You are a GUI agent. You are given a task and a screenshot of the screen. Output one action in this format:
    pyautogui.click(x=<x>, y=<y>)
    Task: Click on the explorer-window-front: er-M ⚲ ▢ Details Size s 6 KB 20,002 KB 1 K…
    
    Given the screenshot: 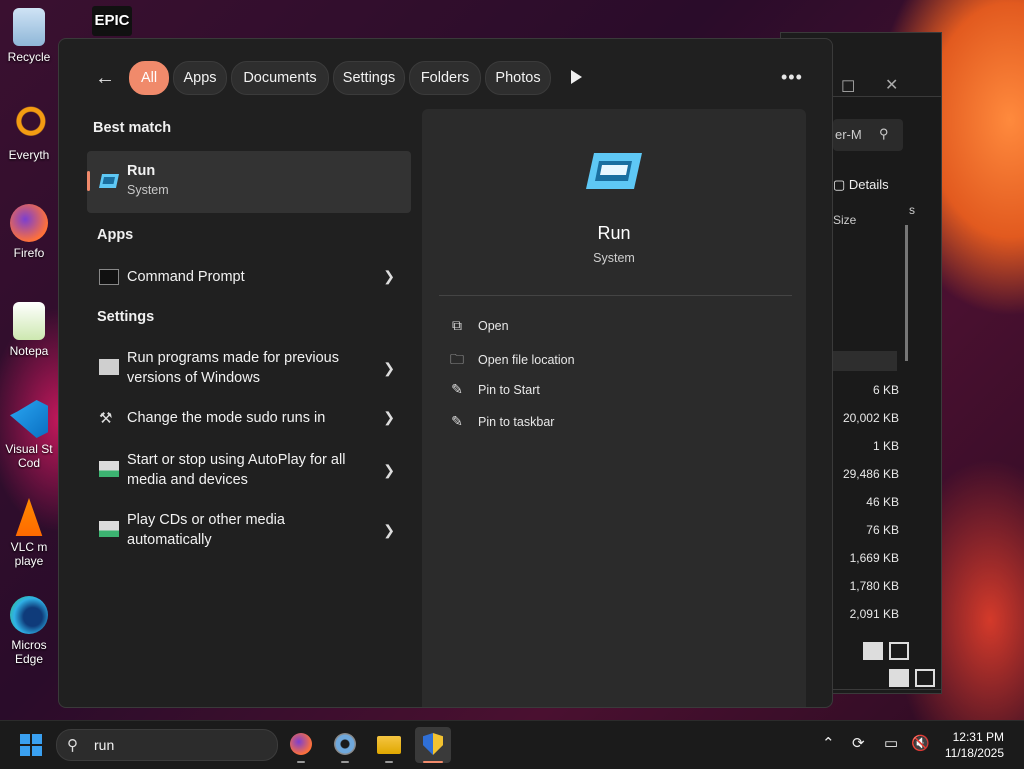 What is the action you would take?
    pyautogui.click(x=887, y=393)
    